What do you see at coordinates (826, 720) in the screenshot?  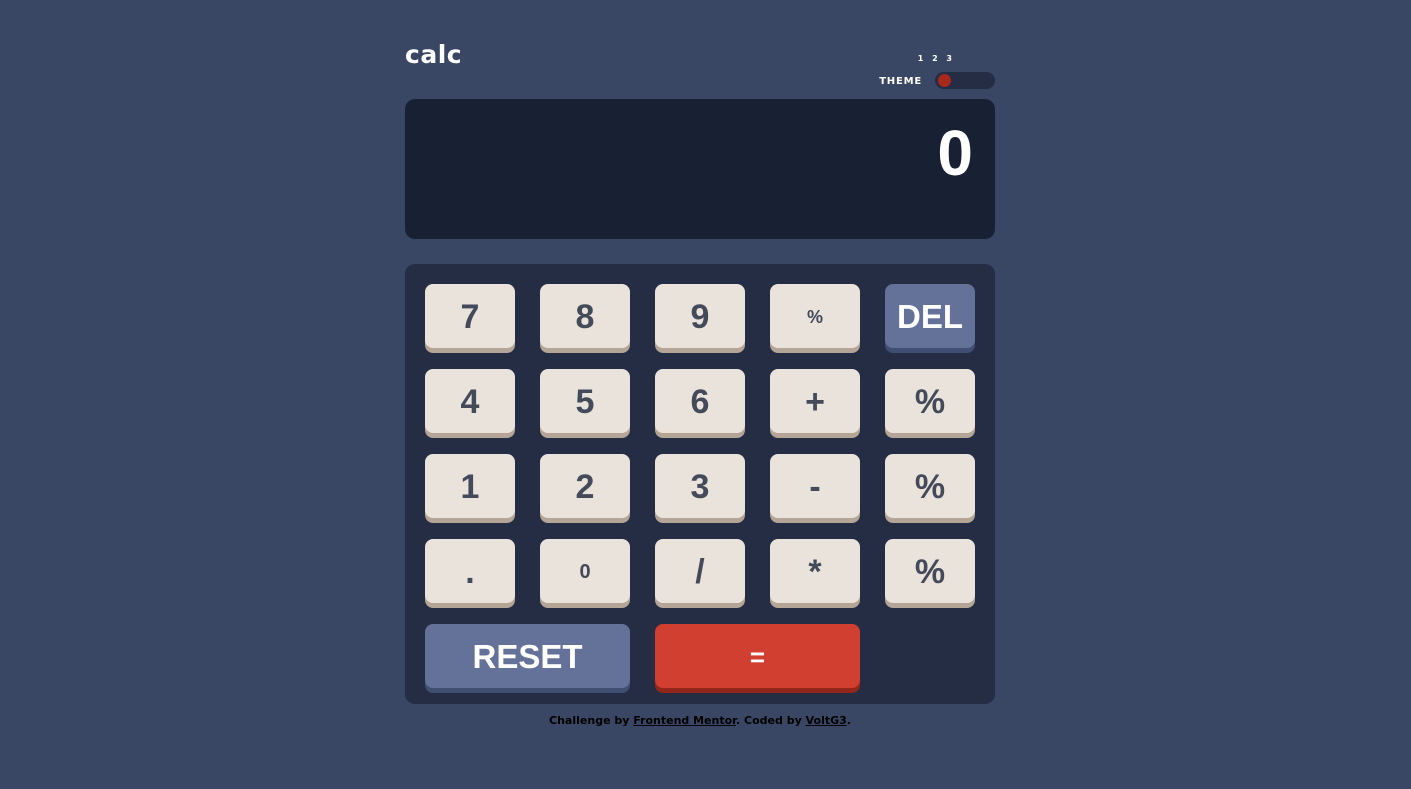 I see `author-link: VoltG3` at bounding box center [826, 720].